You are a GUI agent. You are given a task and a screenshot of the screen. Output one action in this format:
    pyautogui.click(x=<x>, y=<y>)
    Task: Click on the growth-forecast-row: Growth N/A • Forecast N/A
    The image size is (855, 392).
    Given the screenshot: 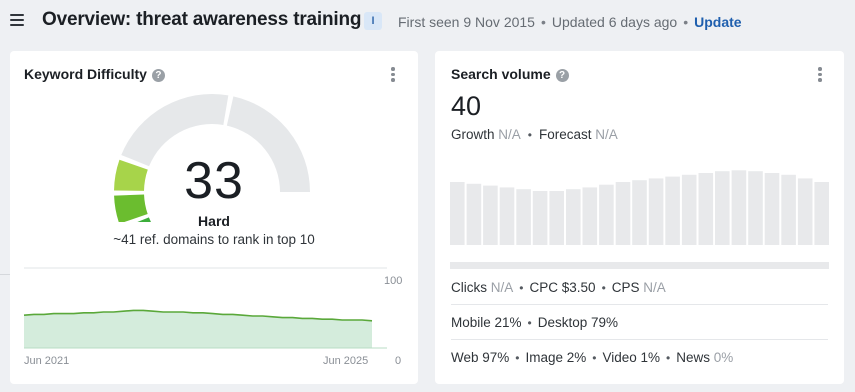 What is the action you would take?
    pyautogui.click(x=534, y=134)
    